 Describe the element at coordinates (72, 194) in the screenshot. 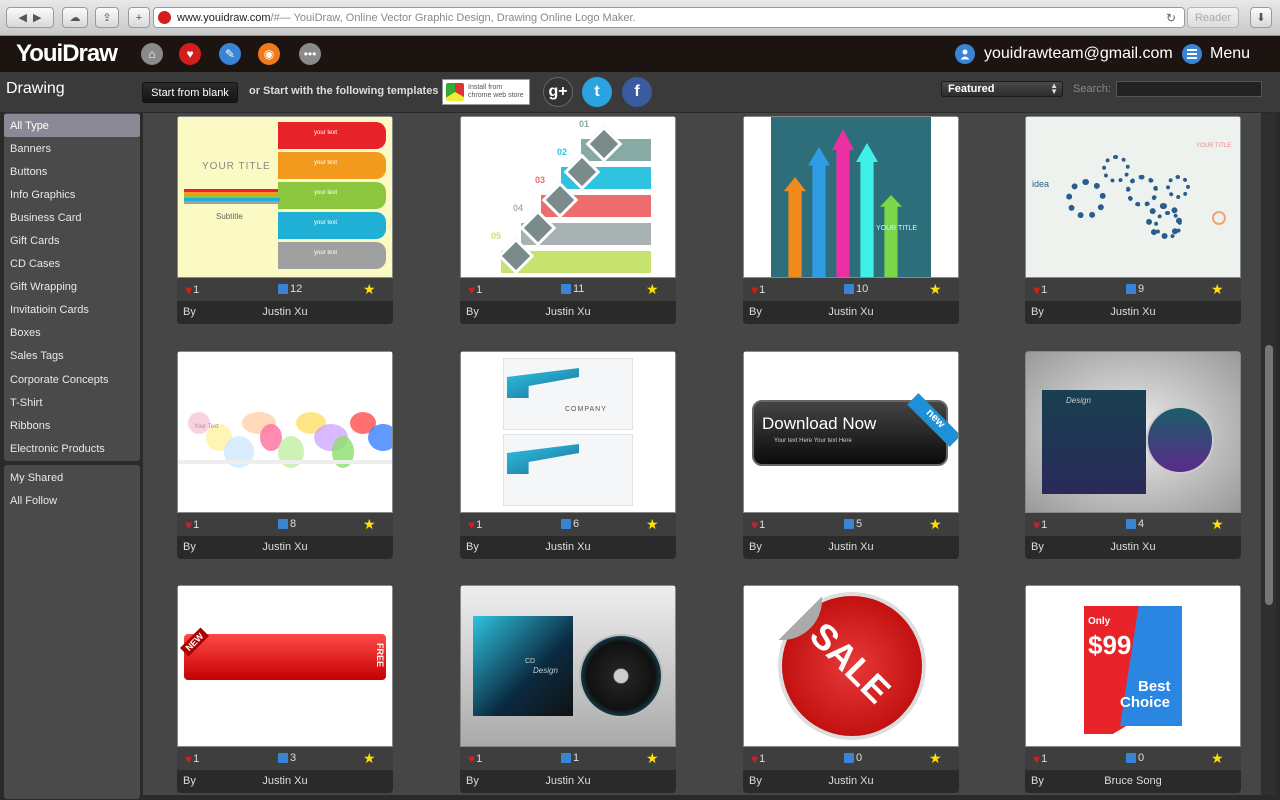

I see `sidebar-item-info-graphics: Info Graphics` at that location.